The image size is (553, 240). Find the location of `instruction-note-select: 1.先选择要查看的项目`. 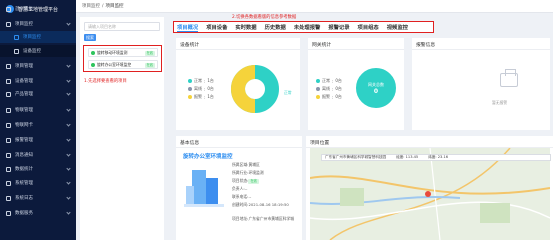

instruction-note-select: 1.先选择要查看的项目 is located at coordinates (105, 81).